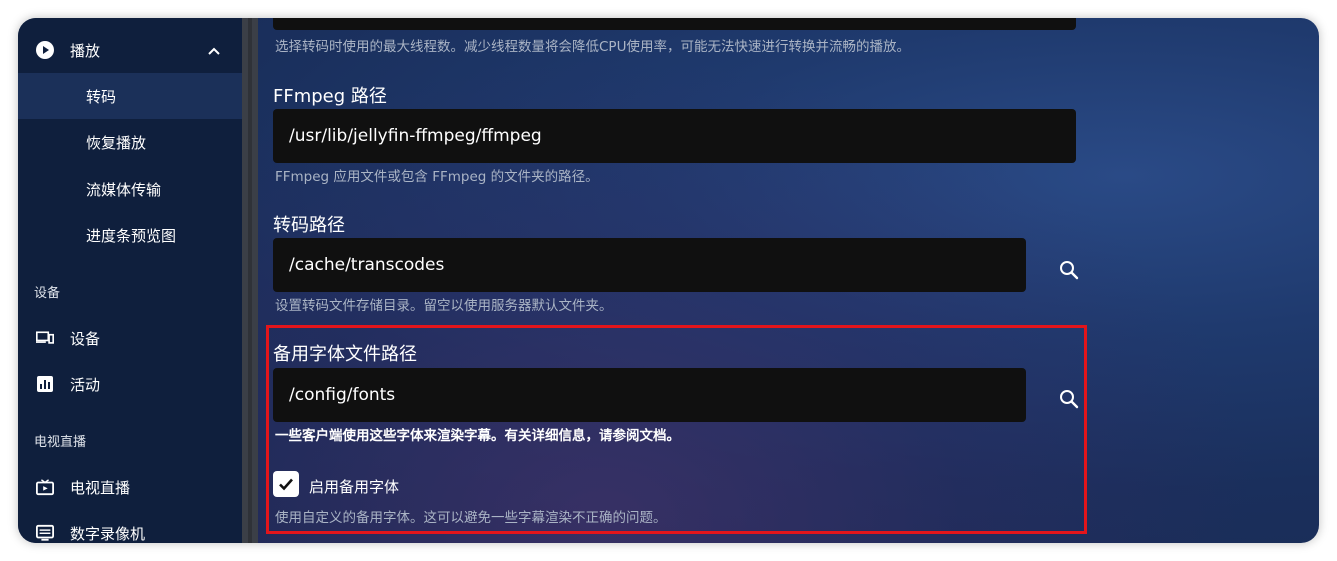  I want to click on play-circle-icon, so click(45, 50).